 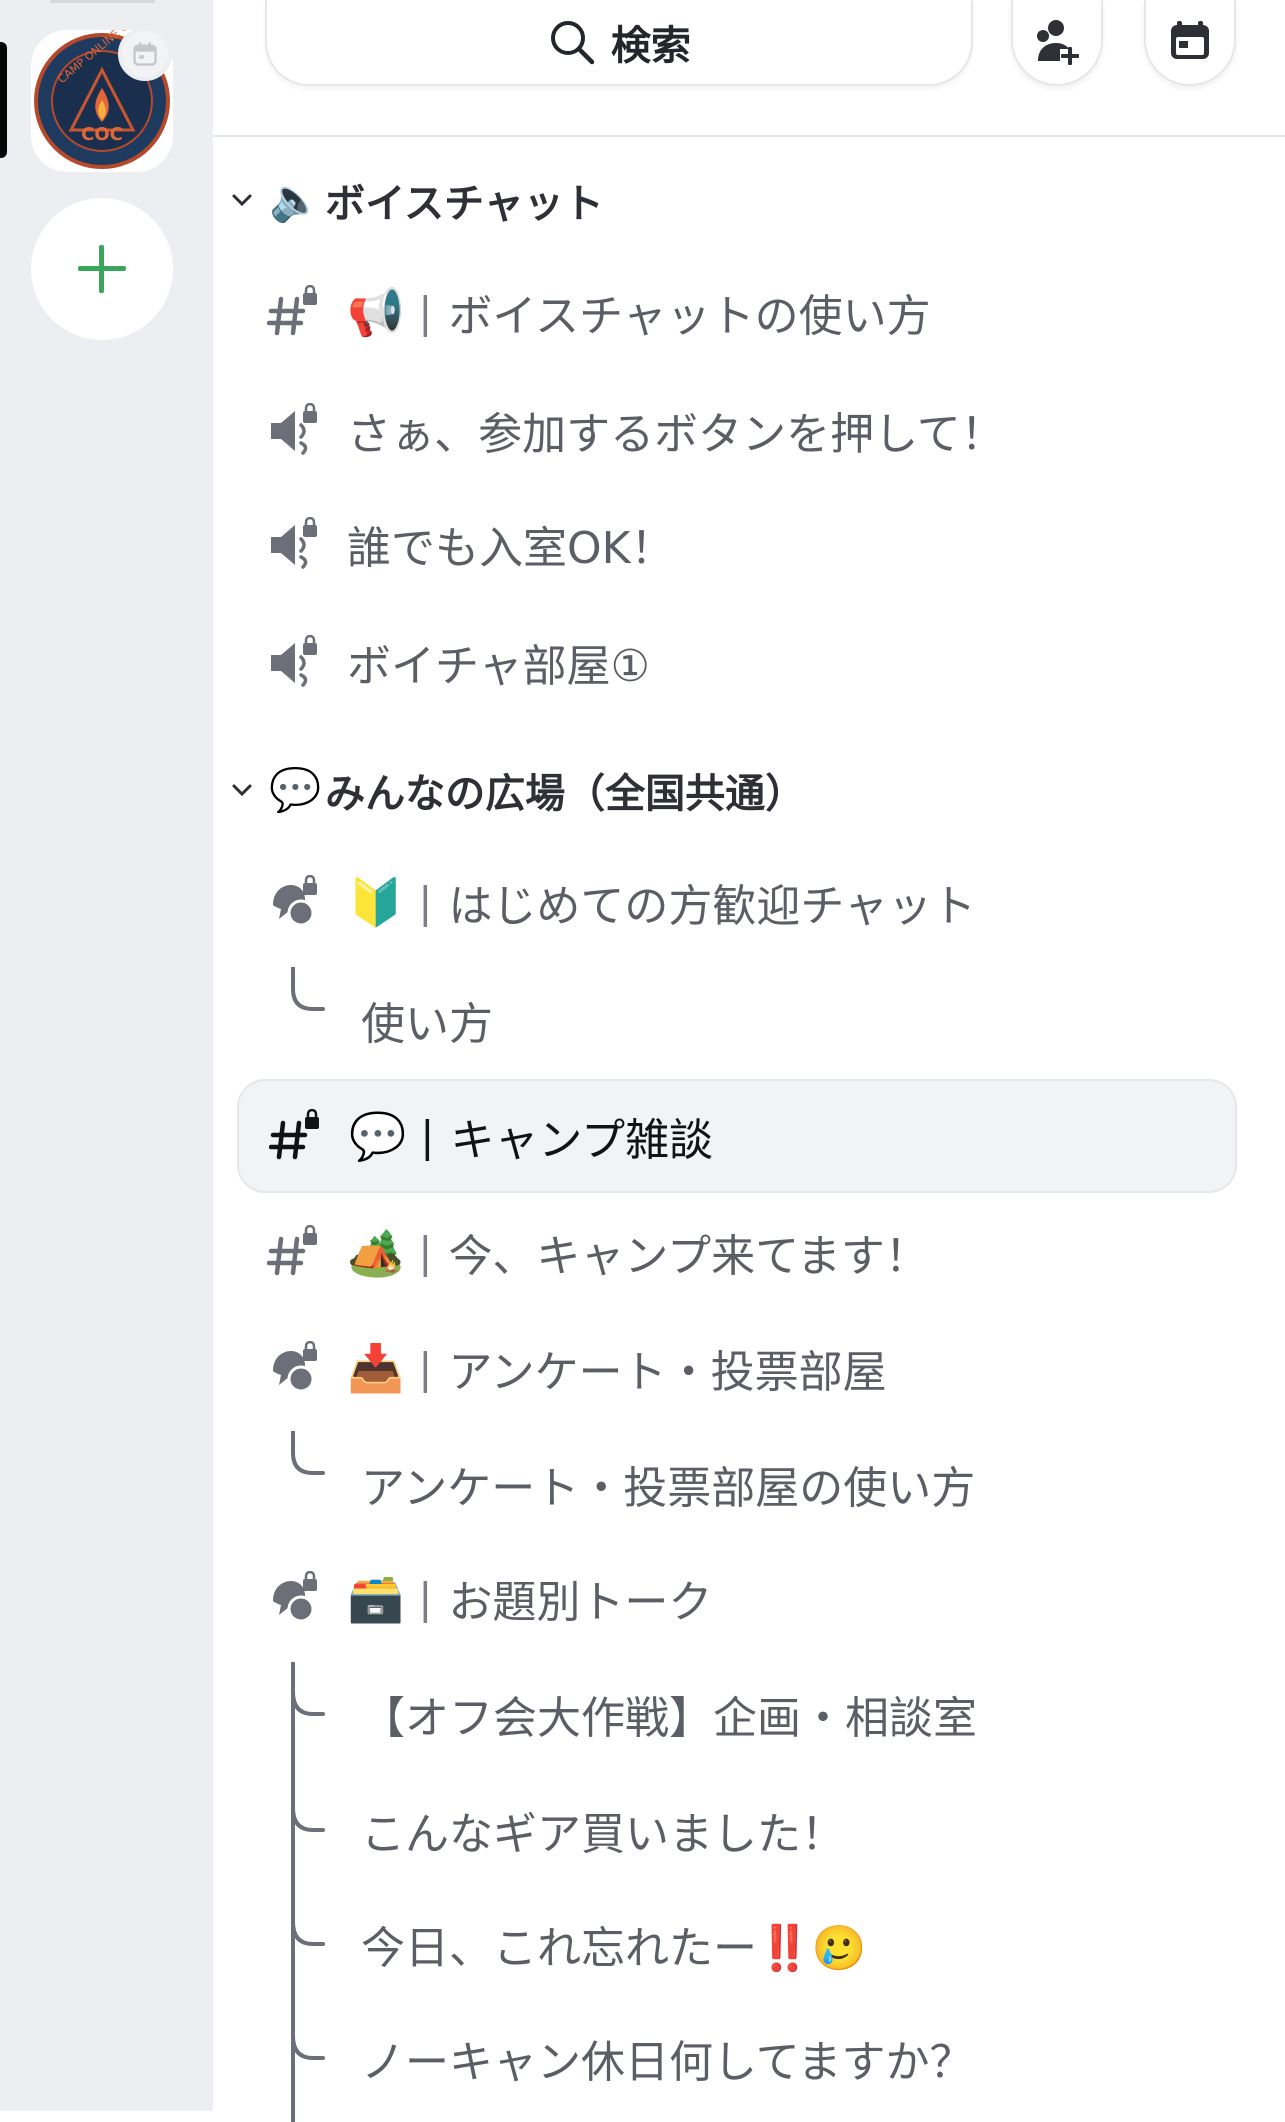 What do you see at coordinates (499, 666) in the screenshot?
I see `channel-name: ボイチャ部屋①` at bounding box center [499, 666].